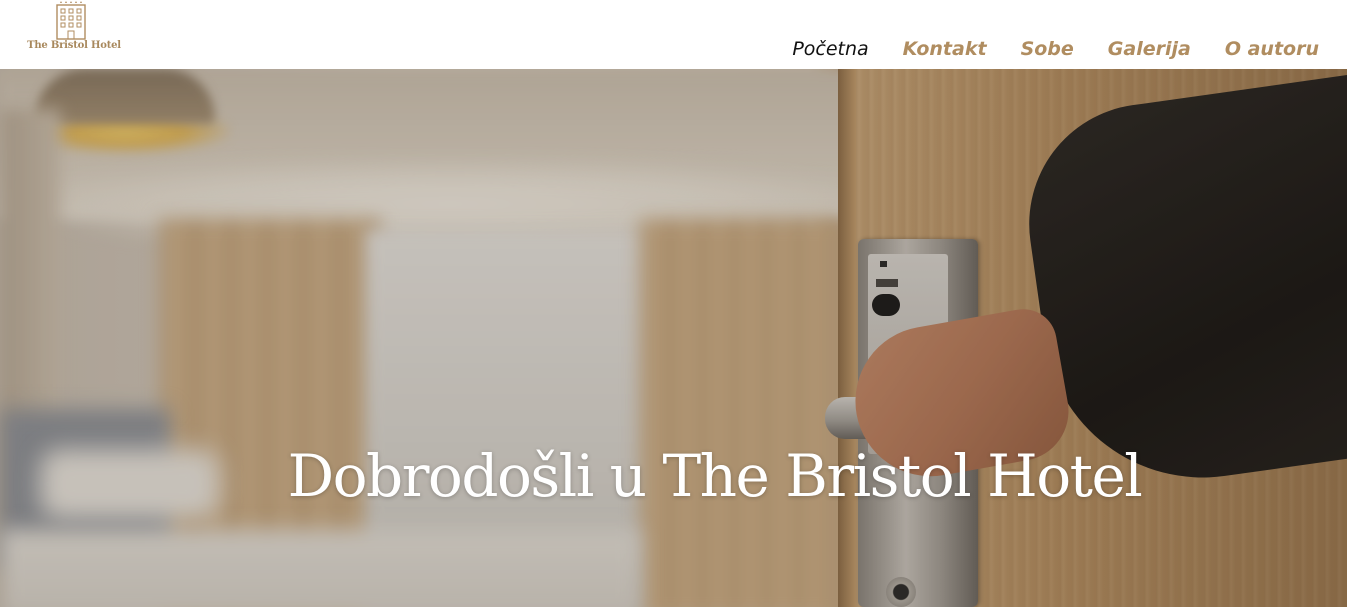  Describe the element at coordinates (71, 20) in the screenshot. I see `hotel-building-icon` at that location.